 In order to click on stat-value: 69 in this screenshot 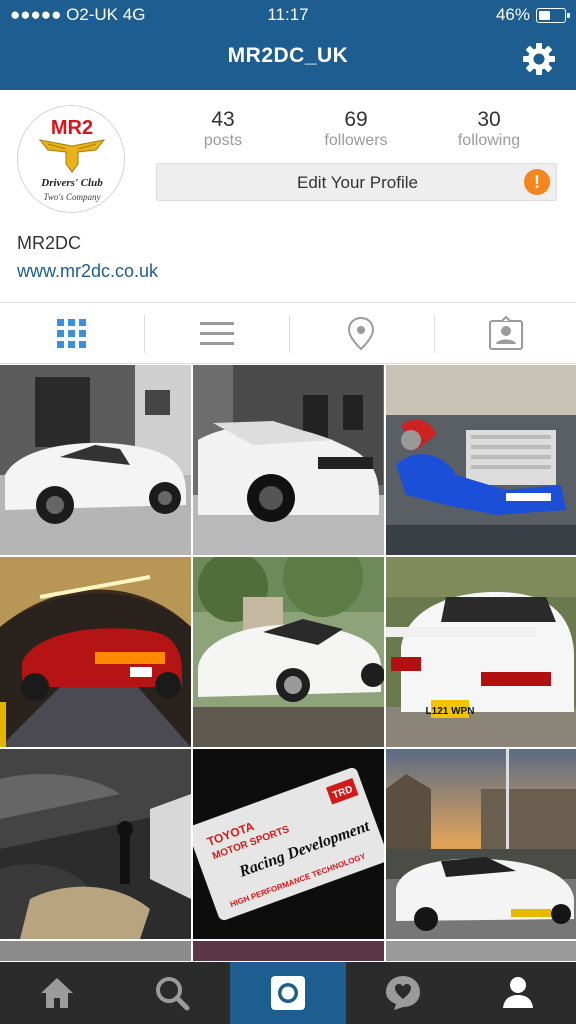, I will do `click(356, 119)`.